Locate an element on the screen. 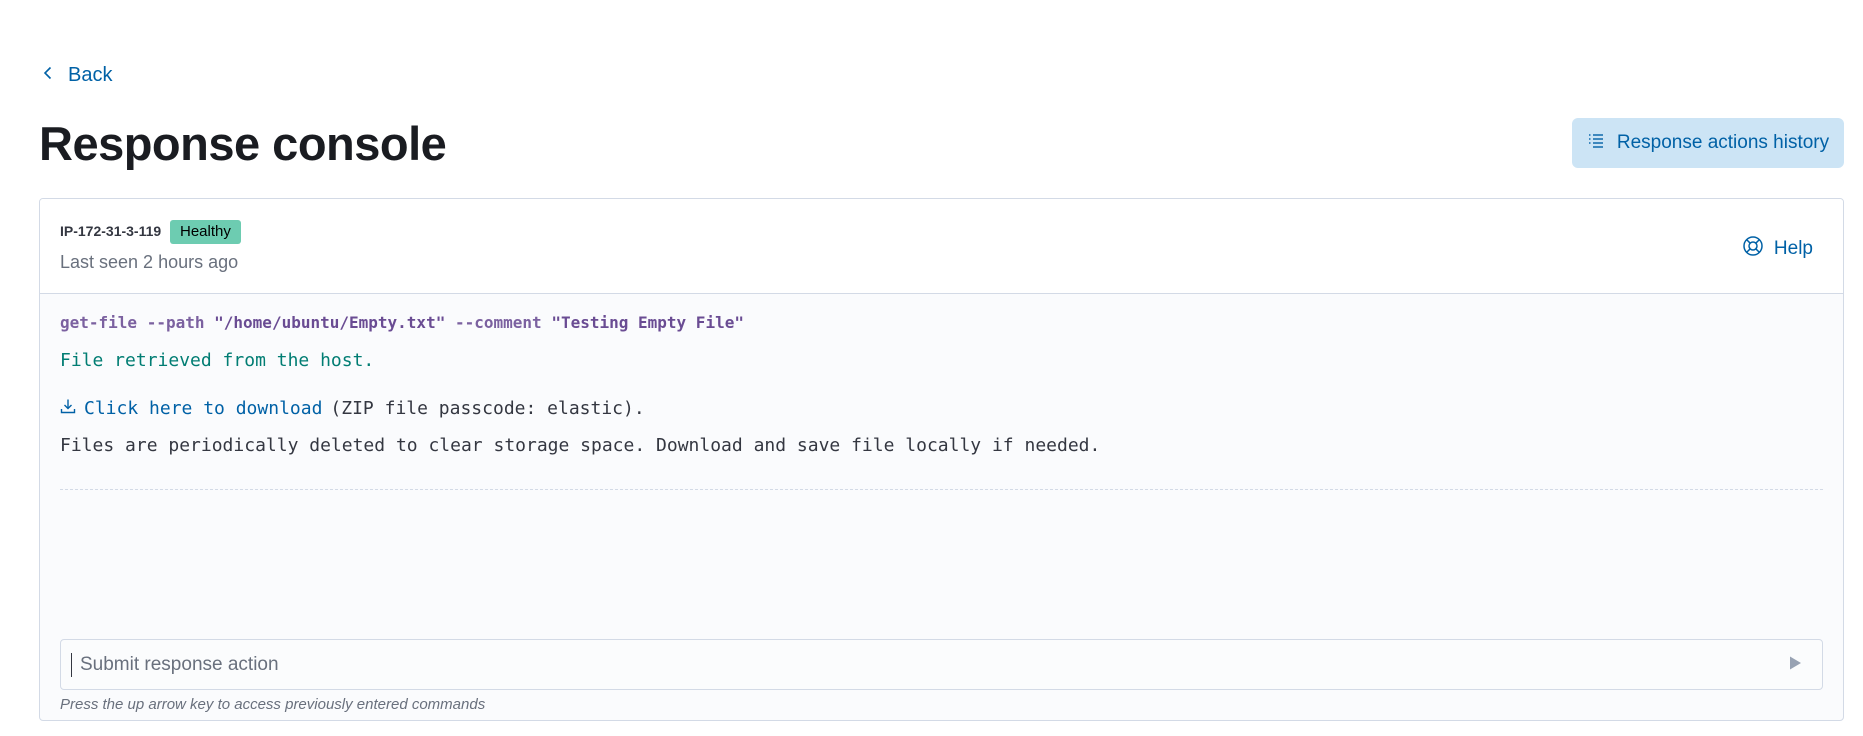  play-icon is located at coordinates (1795, 664).